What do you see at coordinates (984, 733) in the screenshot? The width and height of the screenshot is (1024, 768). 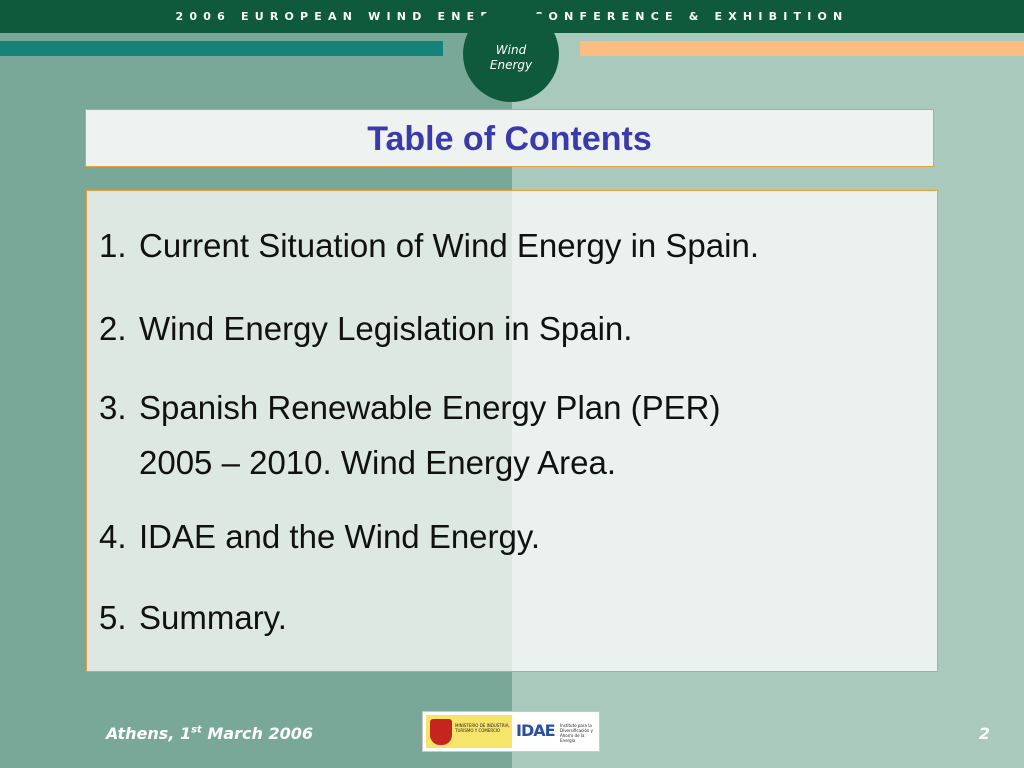 I see `page-number: 2` at bounding box center [984, 733].